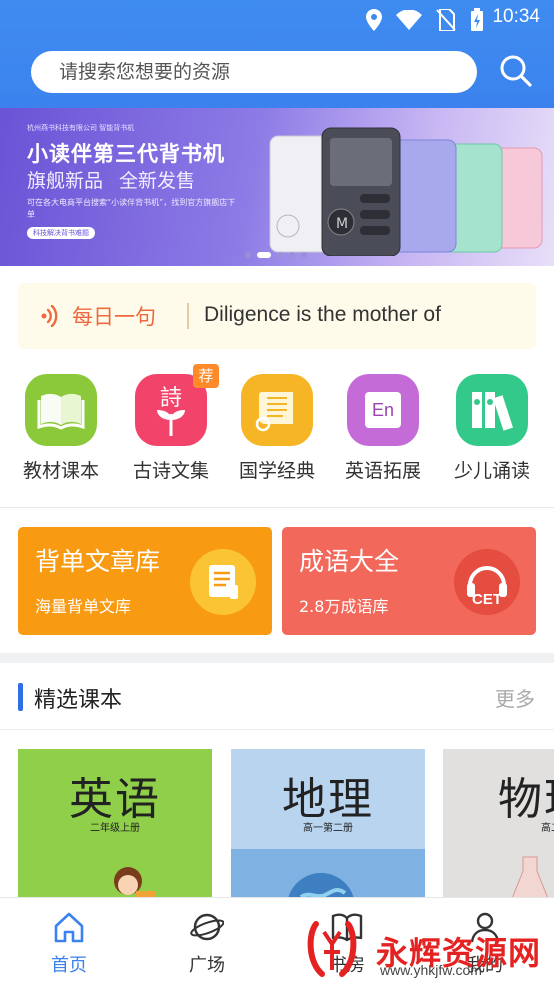 This screenshot has height=986, width=554. I want to click on category-textbook: 教材课本, so click(61, 426).